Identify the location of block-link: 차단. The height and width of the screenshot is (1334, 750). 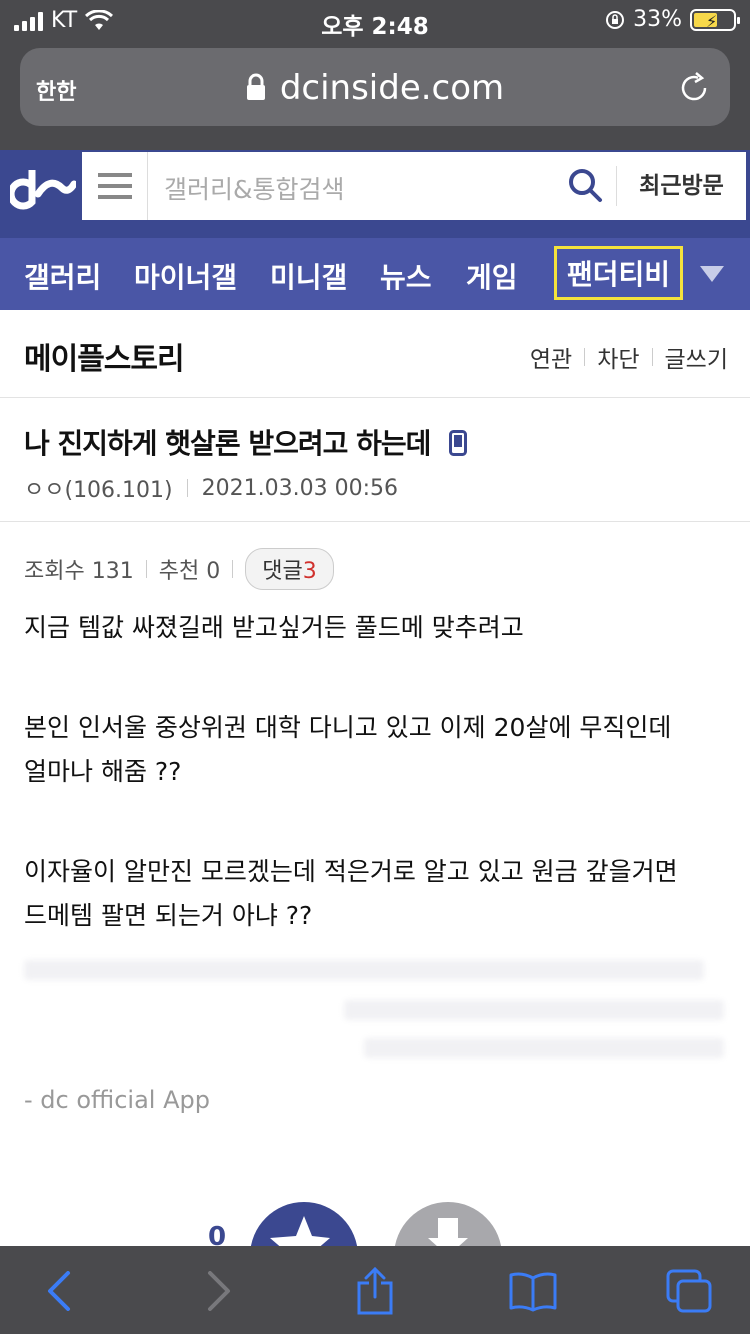
(618, 357).